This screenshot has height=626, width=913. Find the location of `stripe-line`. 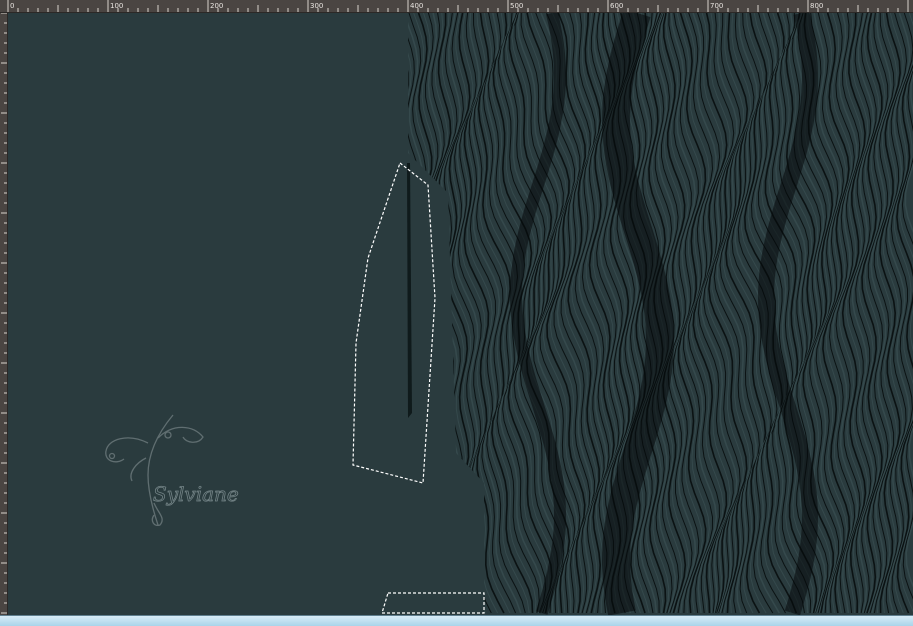

stripe-line is located at coordinates (904, 338).